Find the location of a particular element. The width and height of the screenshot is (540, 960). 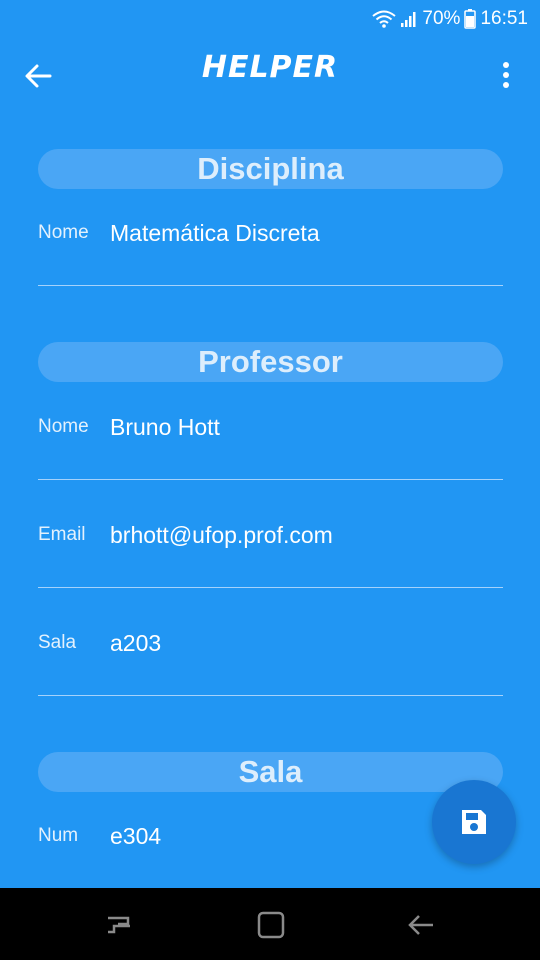

wifi-icon is located at coordinates (384, 19).